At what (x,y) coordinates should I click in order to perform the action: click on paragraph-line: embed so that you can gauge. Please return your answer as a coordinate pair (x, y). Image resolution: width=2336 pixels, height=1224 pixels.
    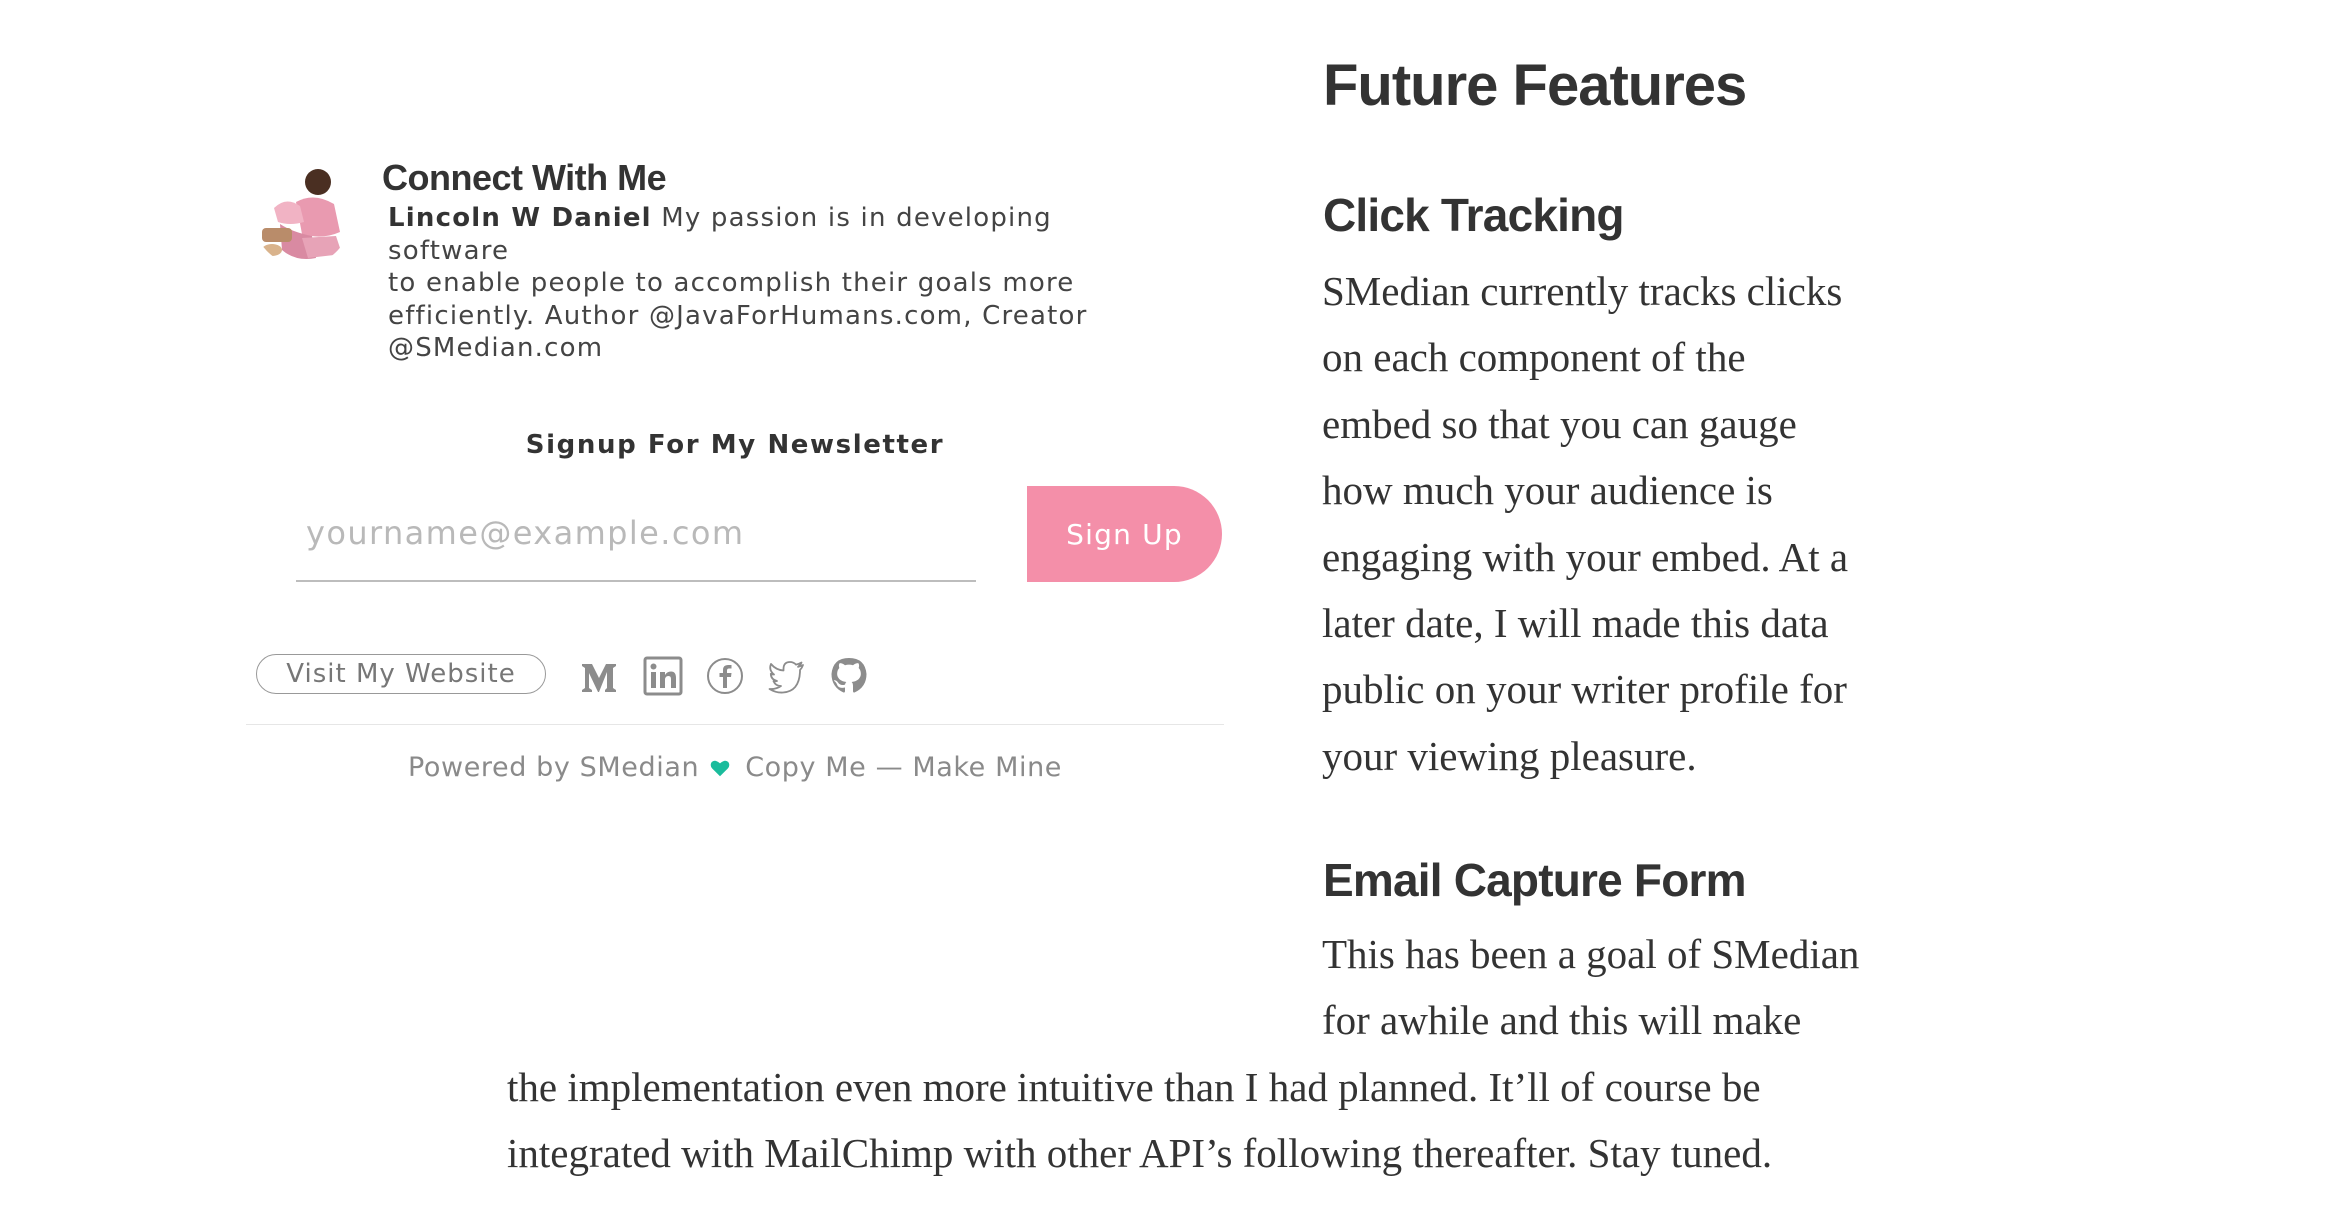
    Looking at the image, I should click on (1559, 423).